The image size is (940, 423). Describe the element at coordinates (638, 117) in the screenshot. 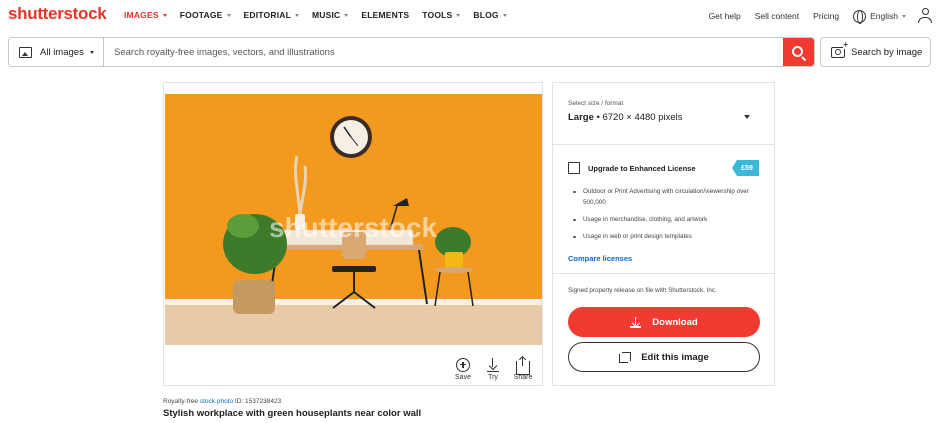

I see `size-detail: • 6720 × 4480 pixels` at that location.